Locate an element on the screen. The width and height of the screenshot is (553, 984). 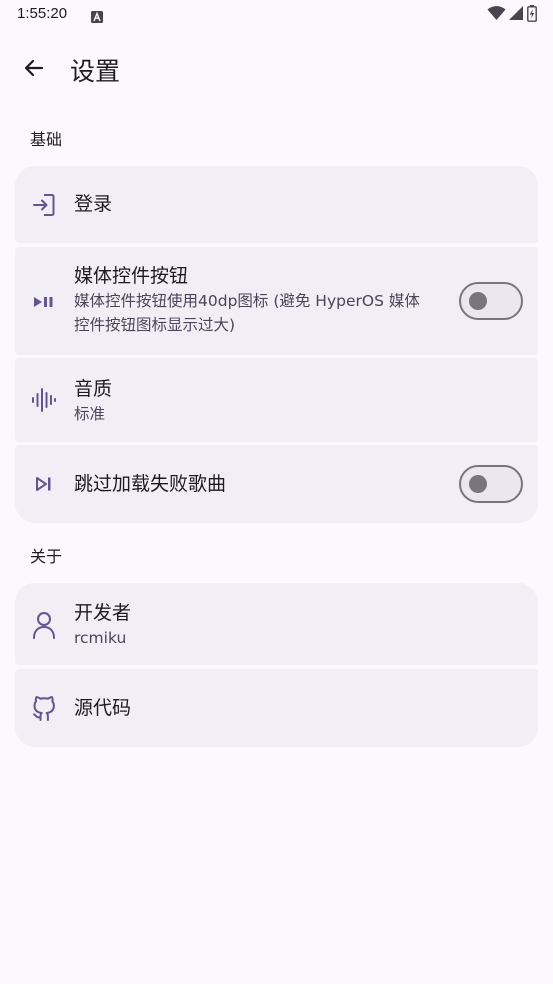
media-buttons-switch is located at coordinates (491, 301).